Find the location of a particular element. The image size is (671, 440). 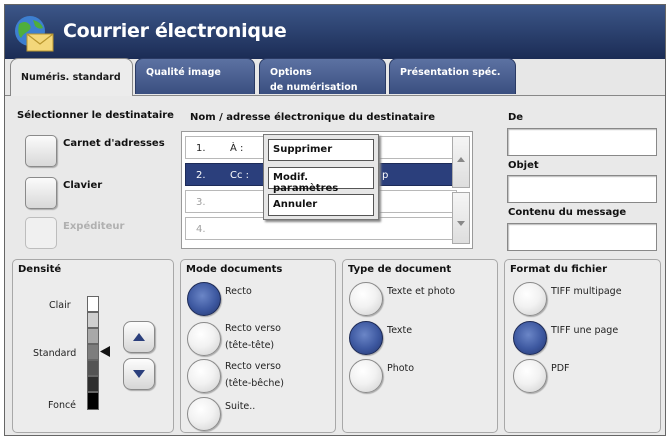

scroll-up-button is located at coordinates (461, 162).